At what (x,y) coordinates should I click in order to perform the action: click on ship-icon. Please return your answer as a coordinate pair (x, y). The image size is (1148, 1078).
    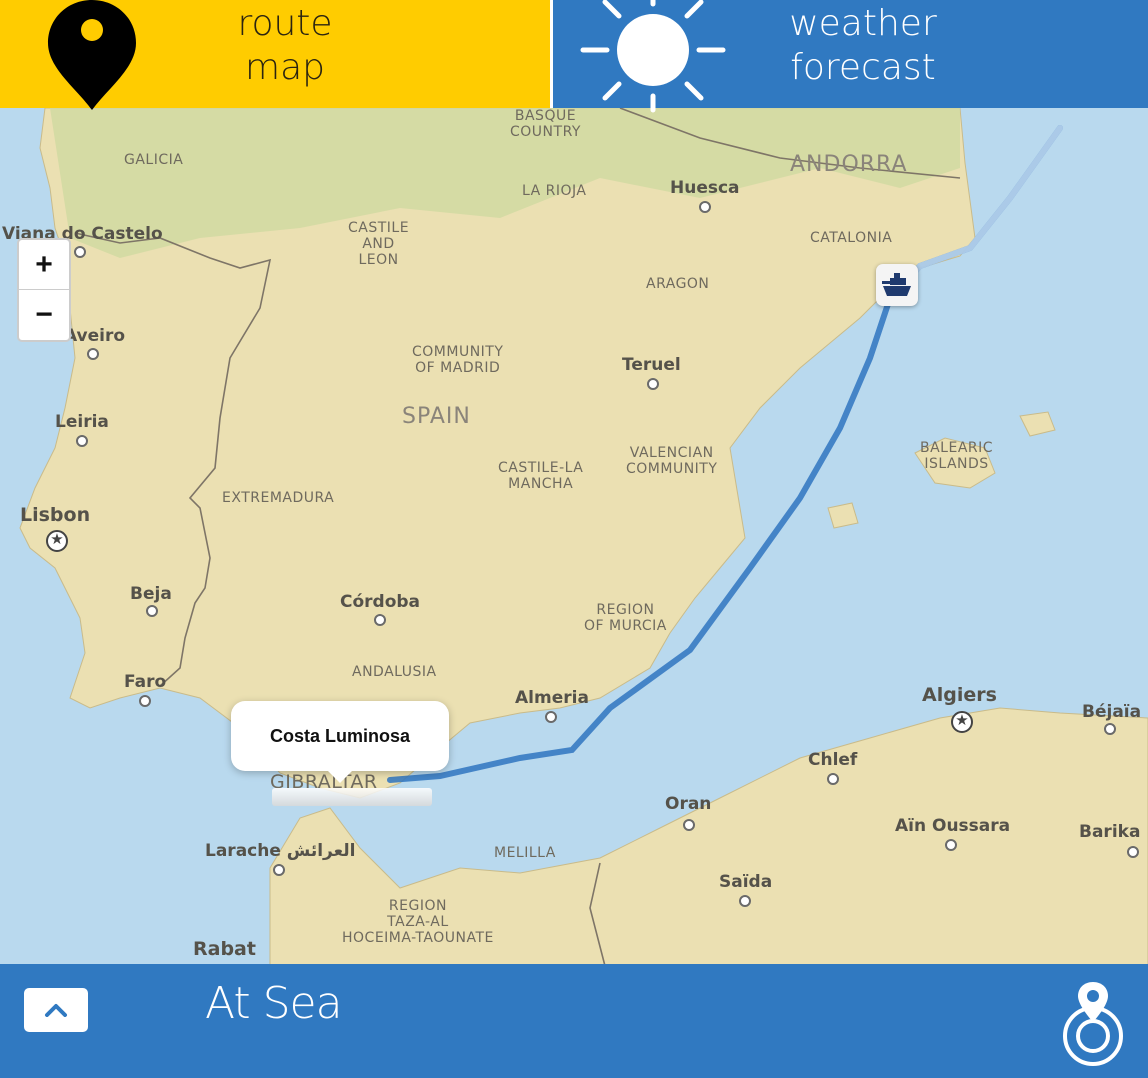
    Looking at the image, I should click on (896, 284).